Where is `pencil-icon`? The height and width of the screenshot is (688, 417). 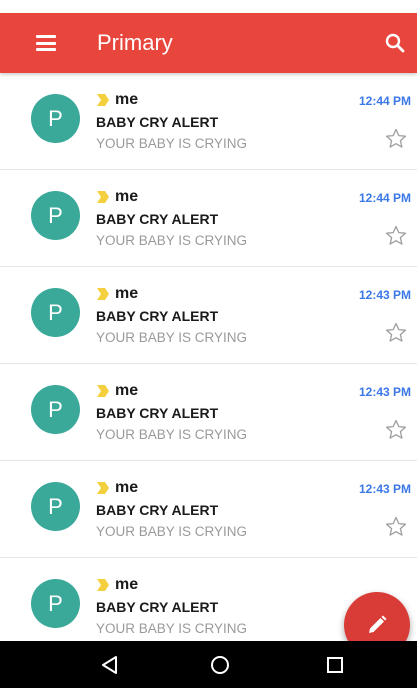
pencil-icon is located at coordinates (378, 624).